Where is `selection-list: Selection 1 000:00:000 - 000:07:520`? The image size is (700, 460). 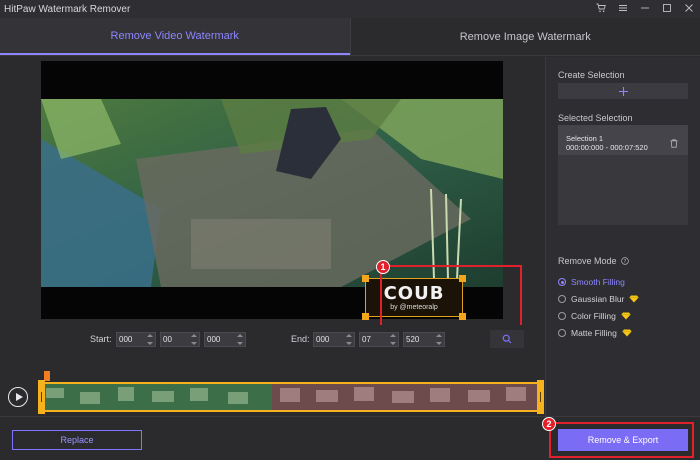
selection-list: Selection 1 000:00:000 - 000:07:520 is located at coordinates (623, 175).